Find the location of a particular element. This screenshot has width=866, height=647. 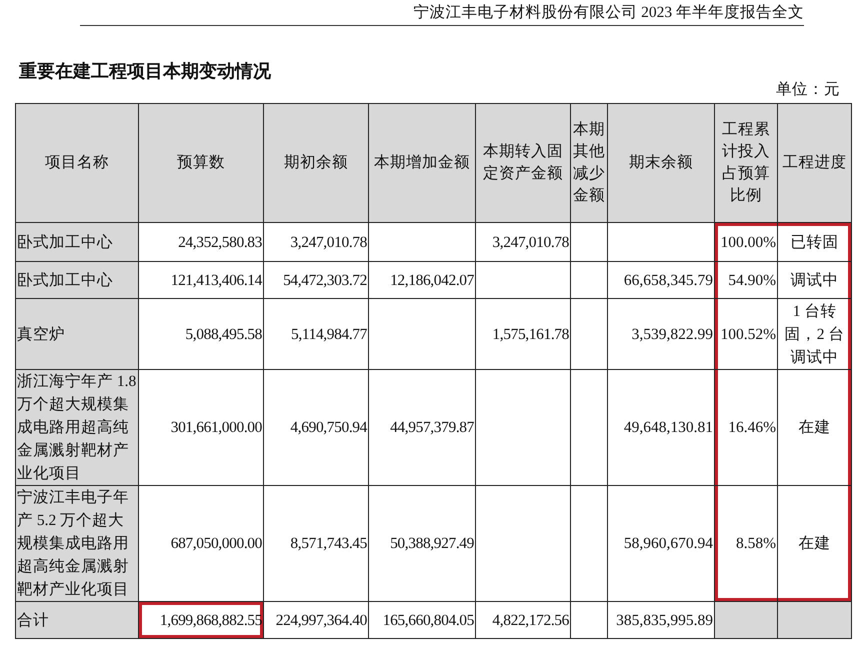

table-cell: 8.58% is located at coordinates (746, 544).